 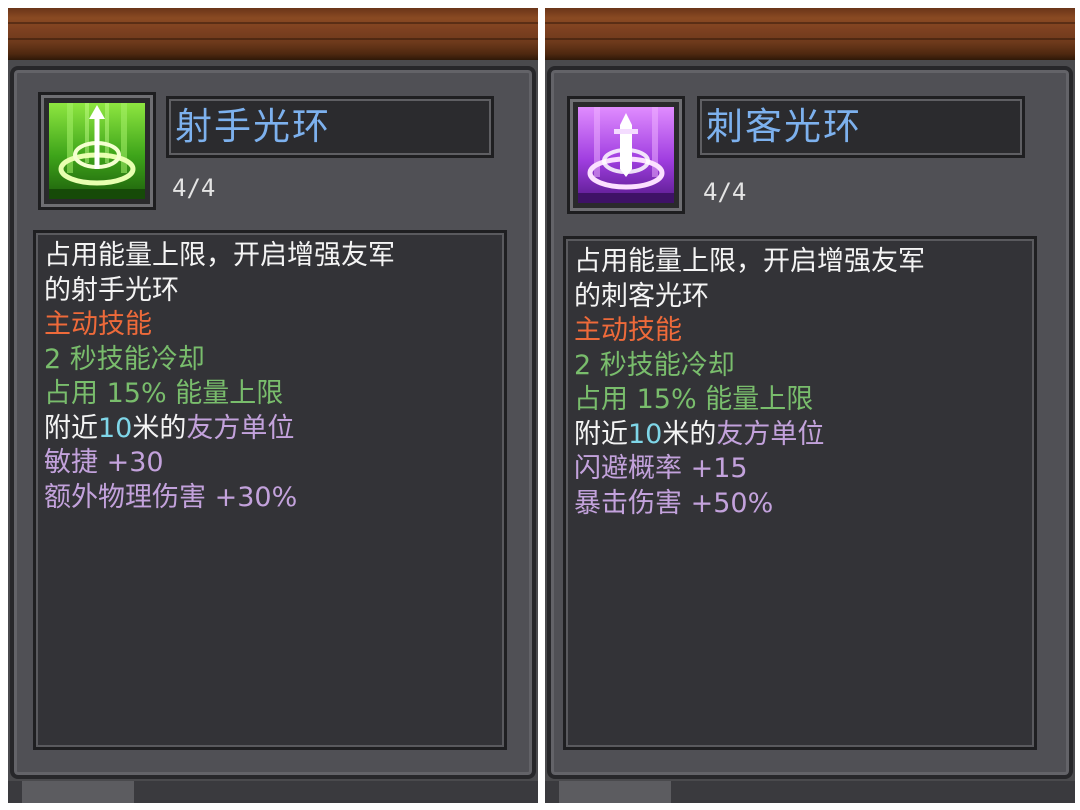 What do you see at coordinates (661, 468) in the screenshot?
I see `bonus-stat: 闪避概率 +15` at bounding box center [661, 468].